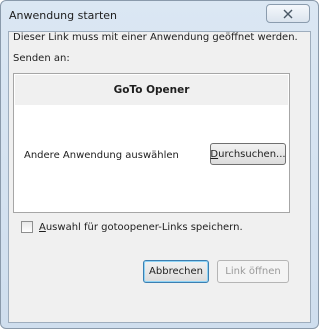  What do you see at coordinates (63, 15) in the screenshot?
I see `window-title: Anwendung starten` at bounding box center [63, 15].